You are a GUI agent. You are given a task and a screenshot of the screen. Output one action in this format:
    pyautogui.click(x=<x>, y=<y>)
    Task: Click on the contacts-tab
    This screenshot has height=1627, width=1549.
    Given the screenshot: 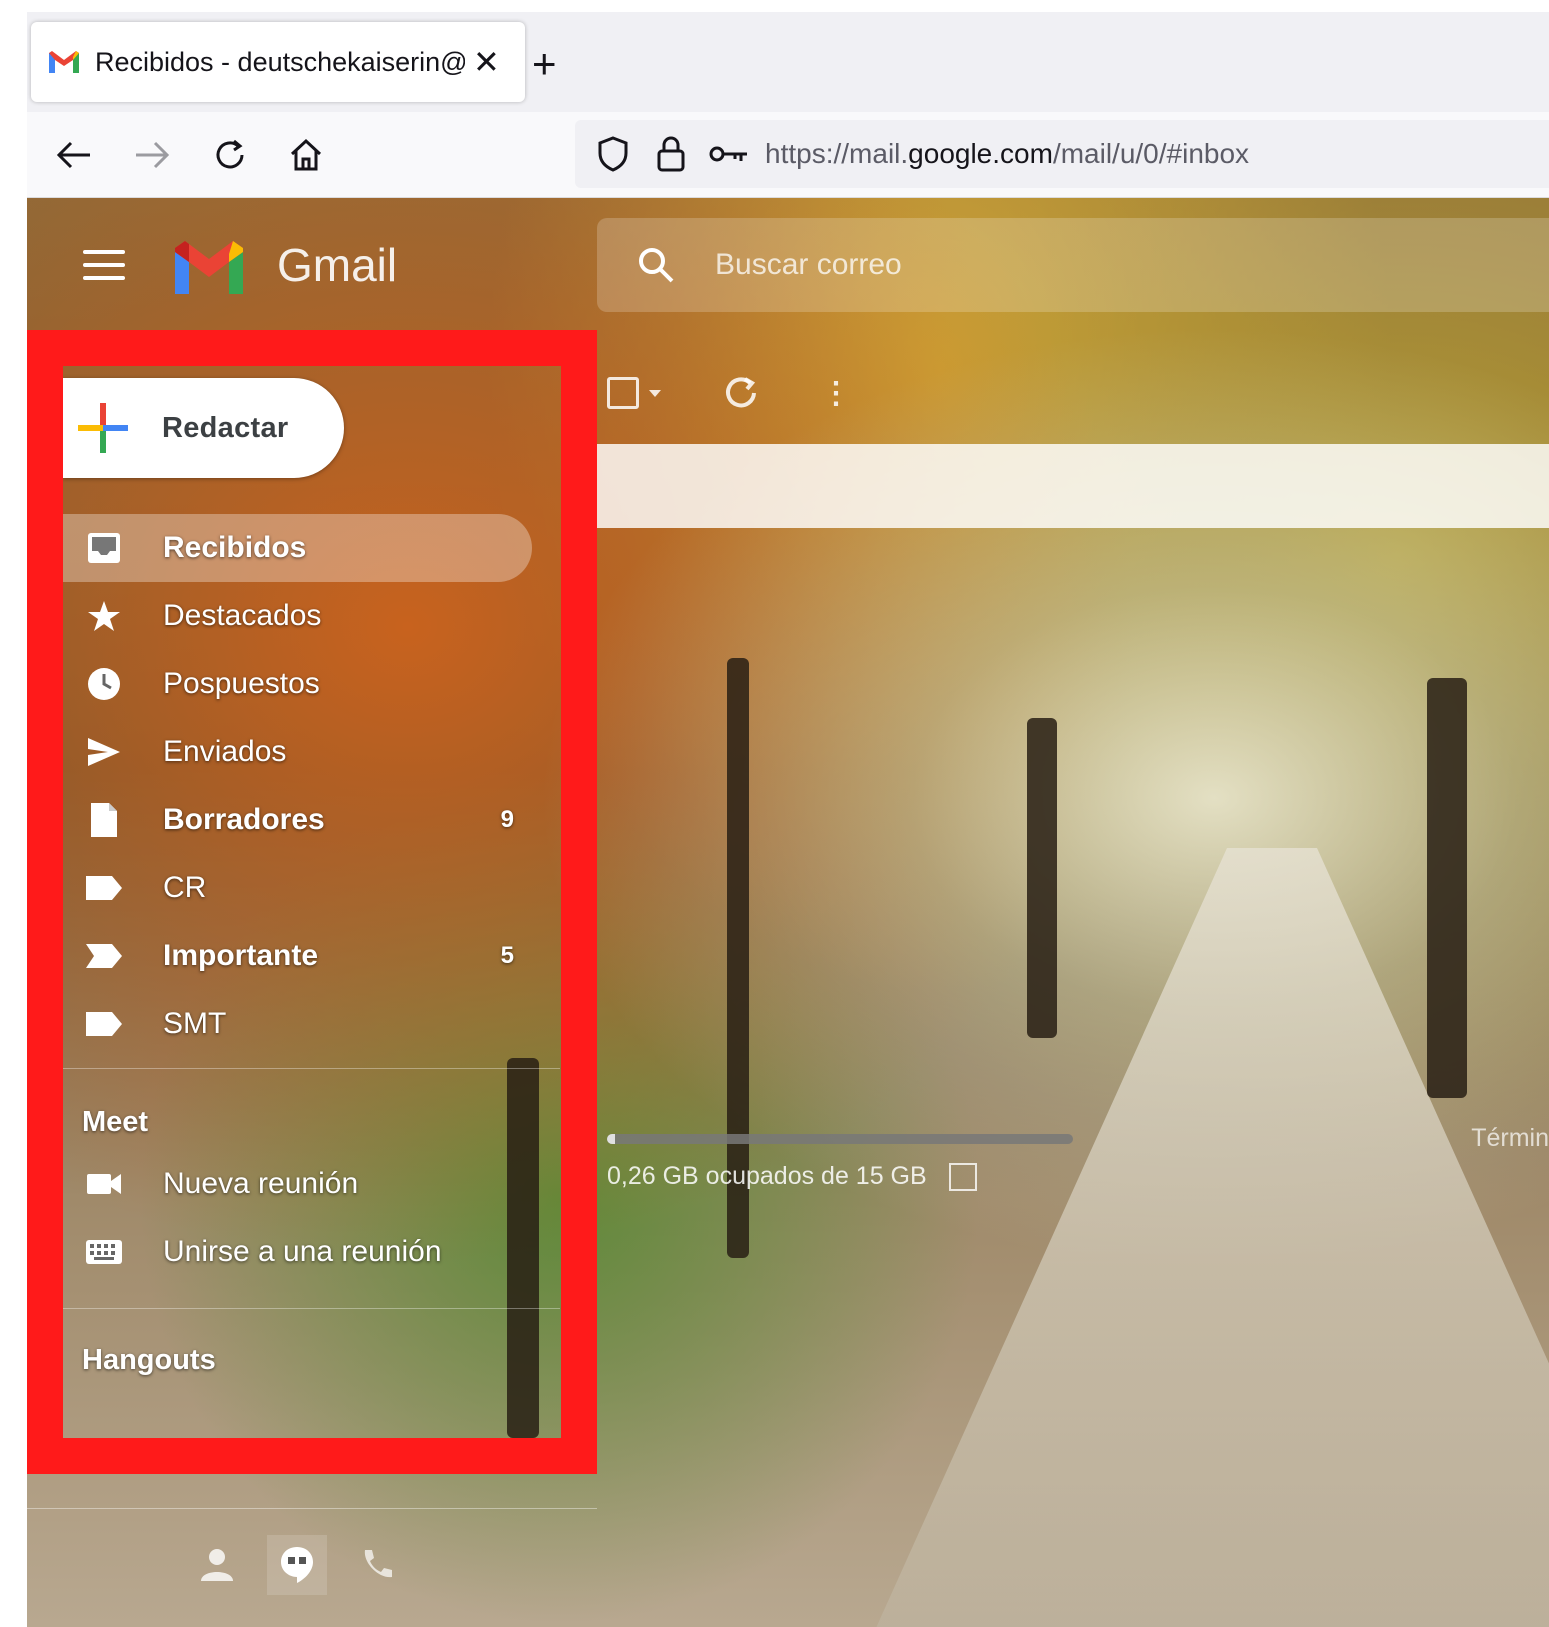 What is the action you would take?
    pyautogui.click(x=217, y=1565)
    